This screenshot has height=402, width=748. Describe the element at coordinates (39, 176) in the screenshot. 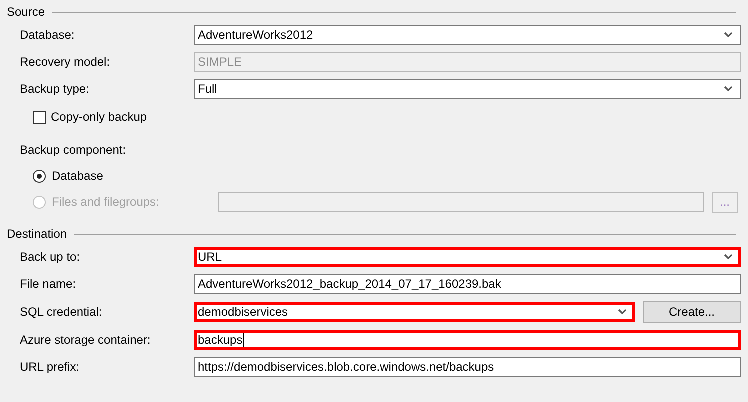

I see `radio-button` at that location.